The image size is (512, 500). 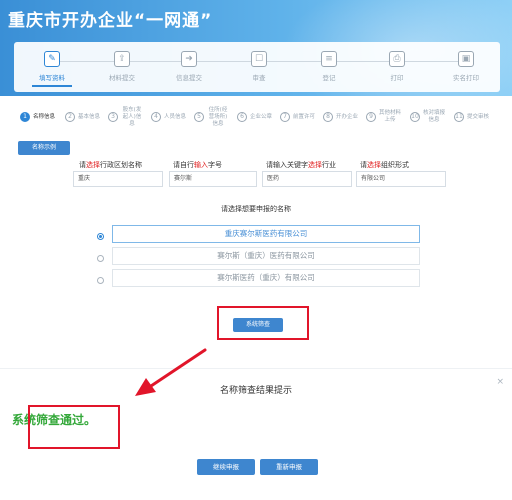 What do you see at coordinates (171, 372) in the screenshot?
I see `red-arrow-icon` at bounding box center [171, 372].